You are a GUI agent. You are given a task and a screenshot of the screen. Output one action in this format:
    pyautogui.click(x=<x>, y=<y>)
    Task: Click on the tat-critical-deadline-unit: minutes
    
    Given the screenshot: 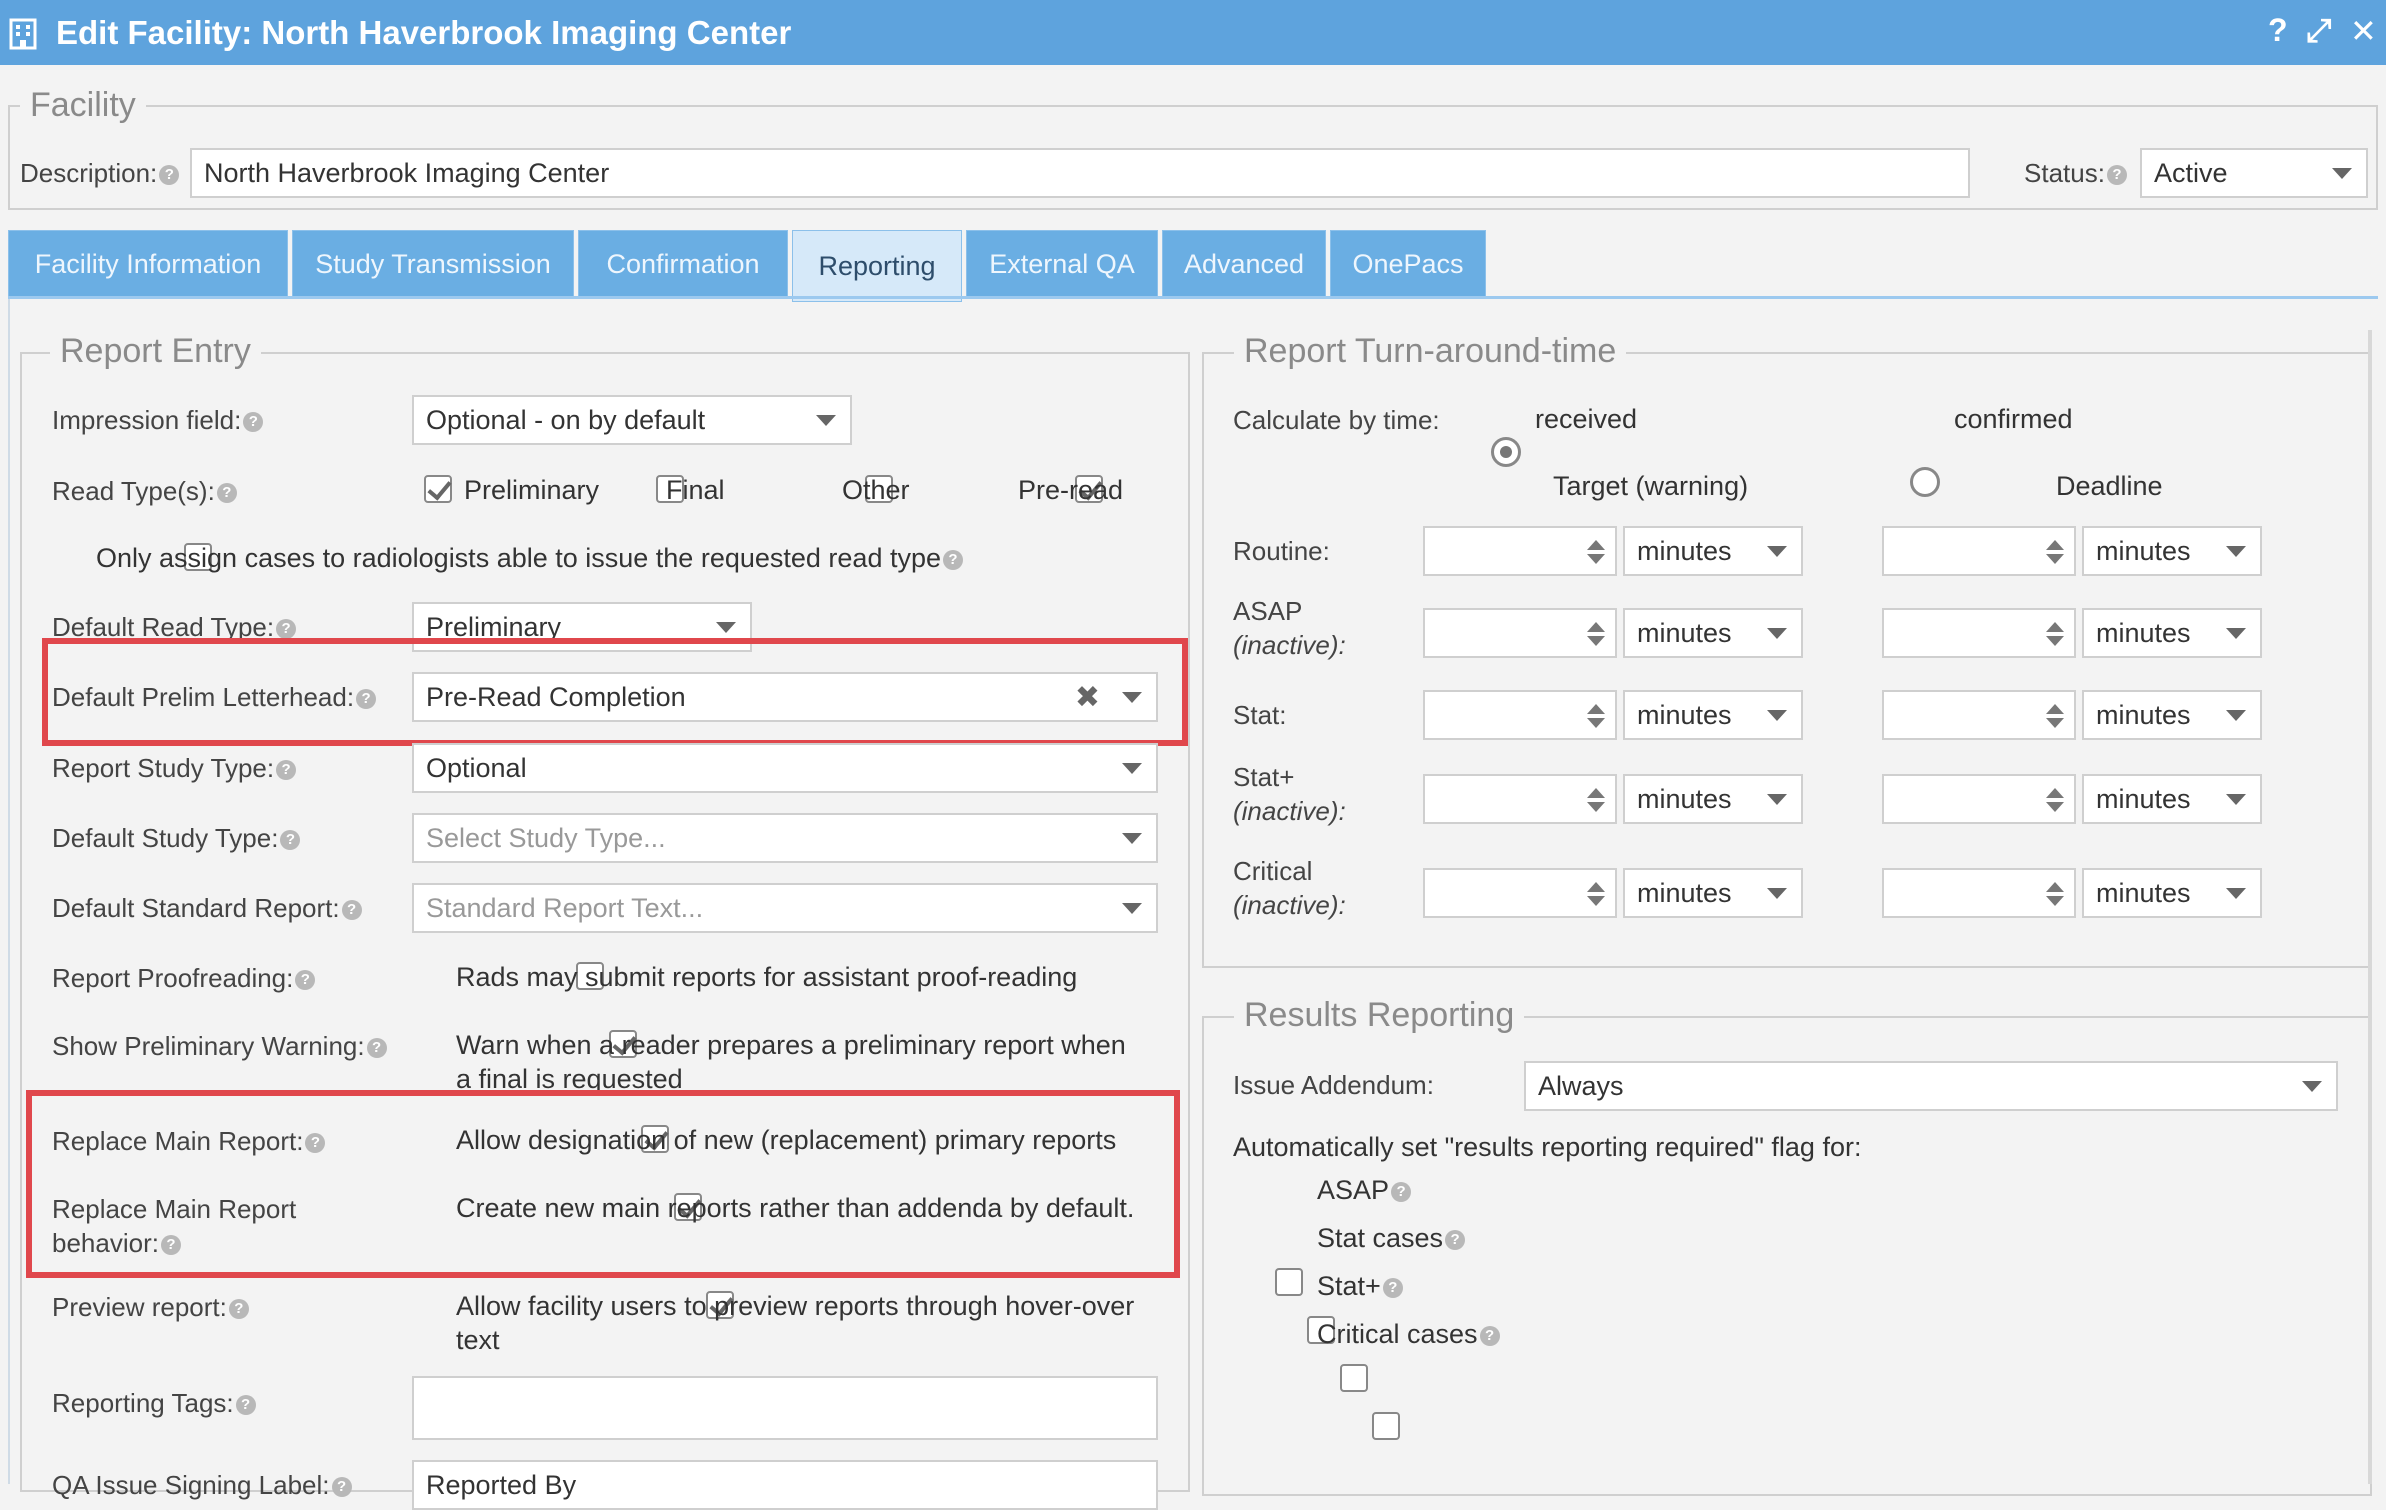 What is the action you would take?
    pyautogui.click(x=2172, y=893)
    